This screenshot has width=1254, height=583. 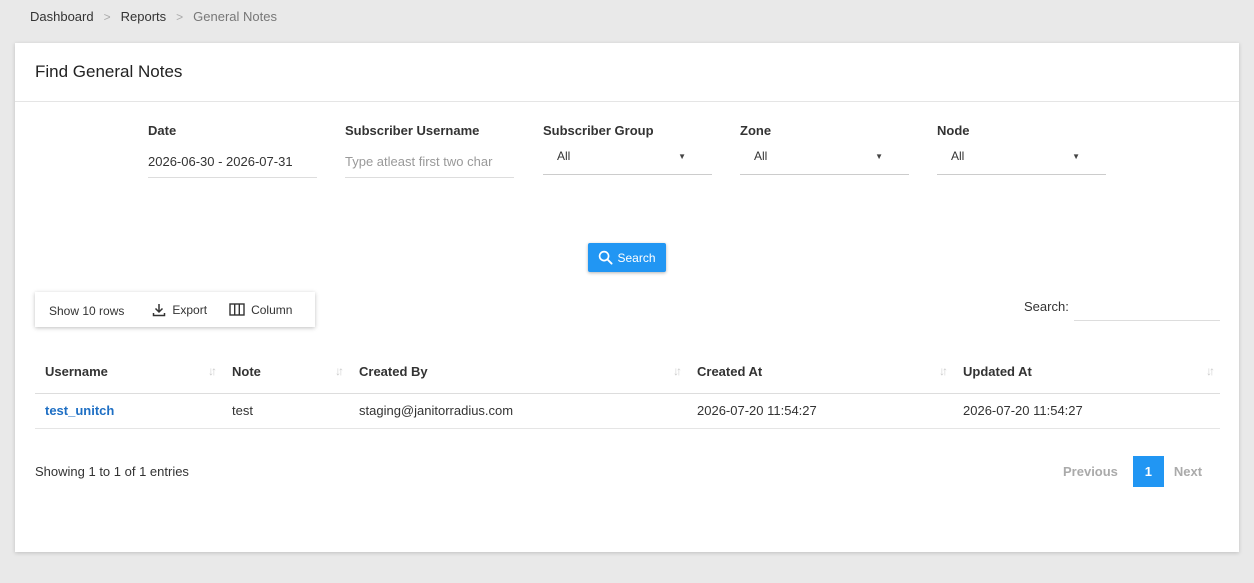 What do you see at coordinates (820, 411) in the screenshot?
I see `cell-created-at: 2026-07-20 11:54:27` at bounding box center [820, 411].